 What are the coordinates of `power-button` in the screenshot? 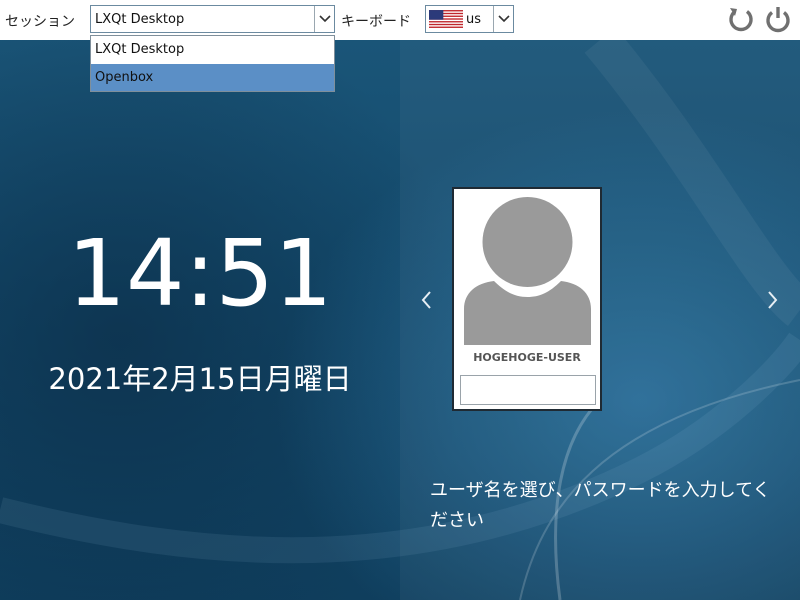 It's located at (778, 19).